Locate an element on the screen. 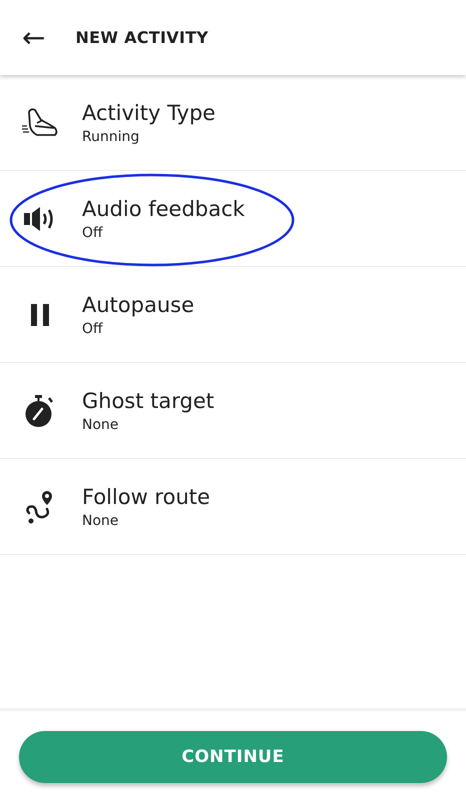 This screenshot has height=803, width=466. route-icon is located at coordinates (40, 506).